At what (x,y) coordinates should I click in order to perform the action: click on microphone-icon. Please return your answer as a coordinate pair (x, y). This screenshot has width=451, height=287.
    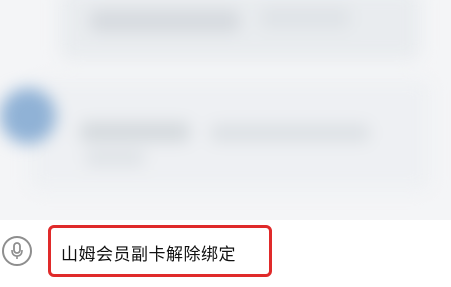
    Looking at the image, I should click on (17, 250).